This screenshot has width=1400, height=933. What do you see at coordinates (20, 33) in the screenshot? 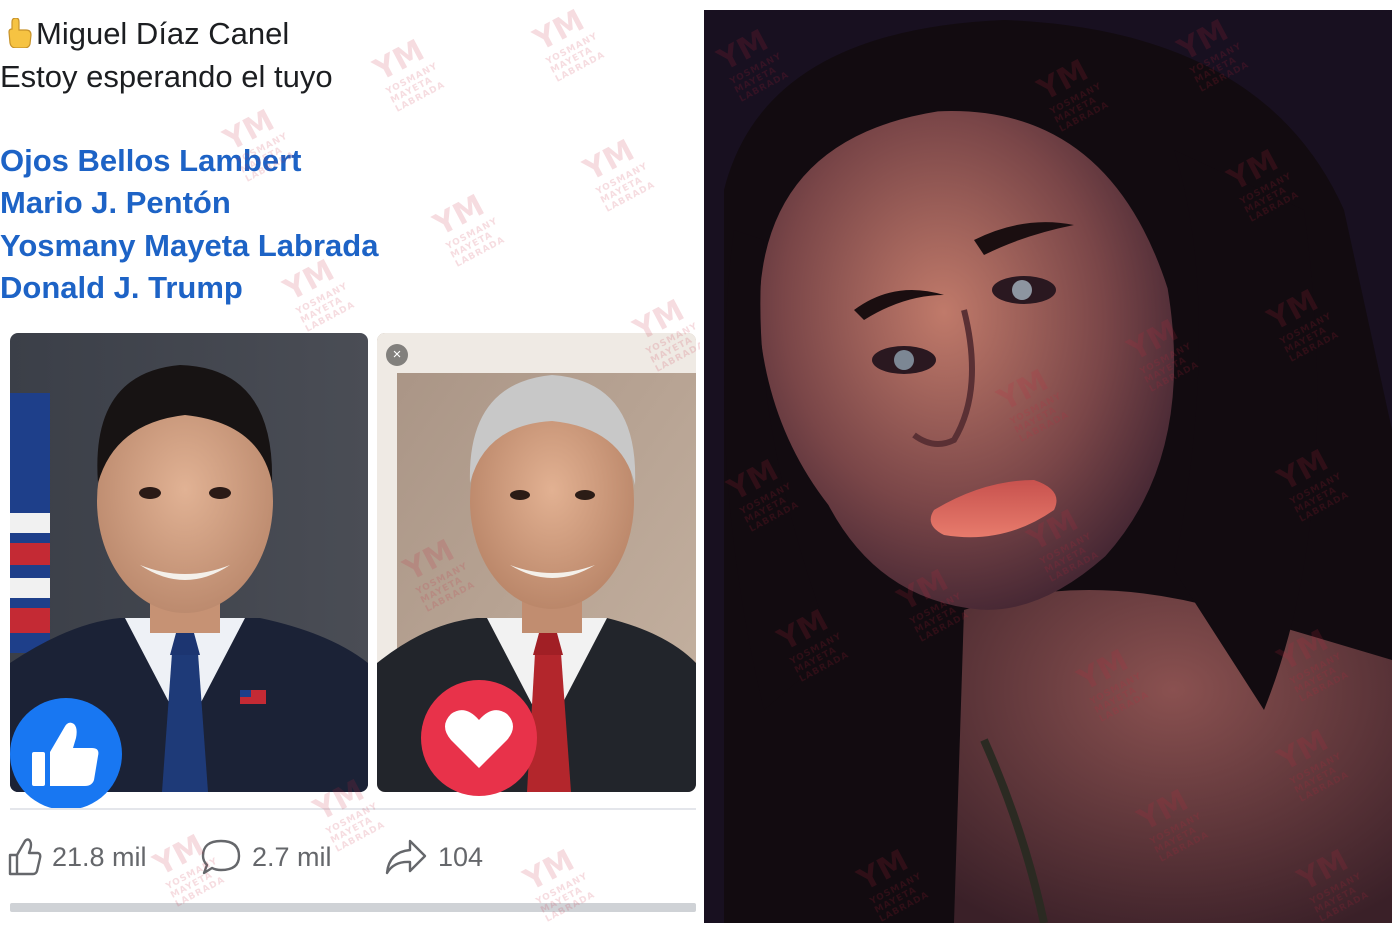
I see `pointing-hand-emoji-icon` at bounding box center [20, 33].